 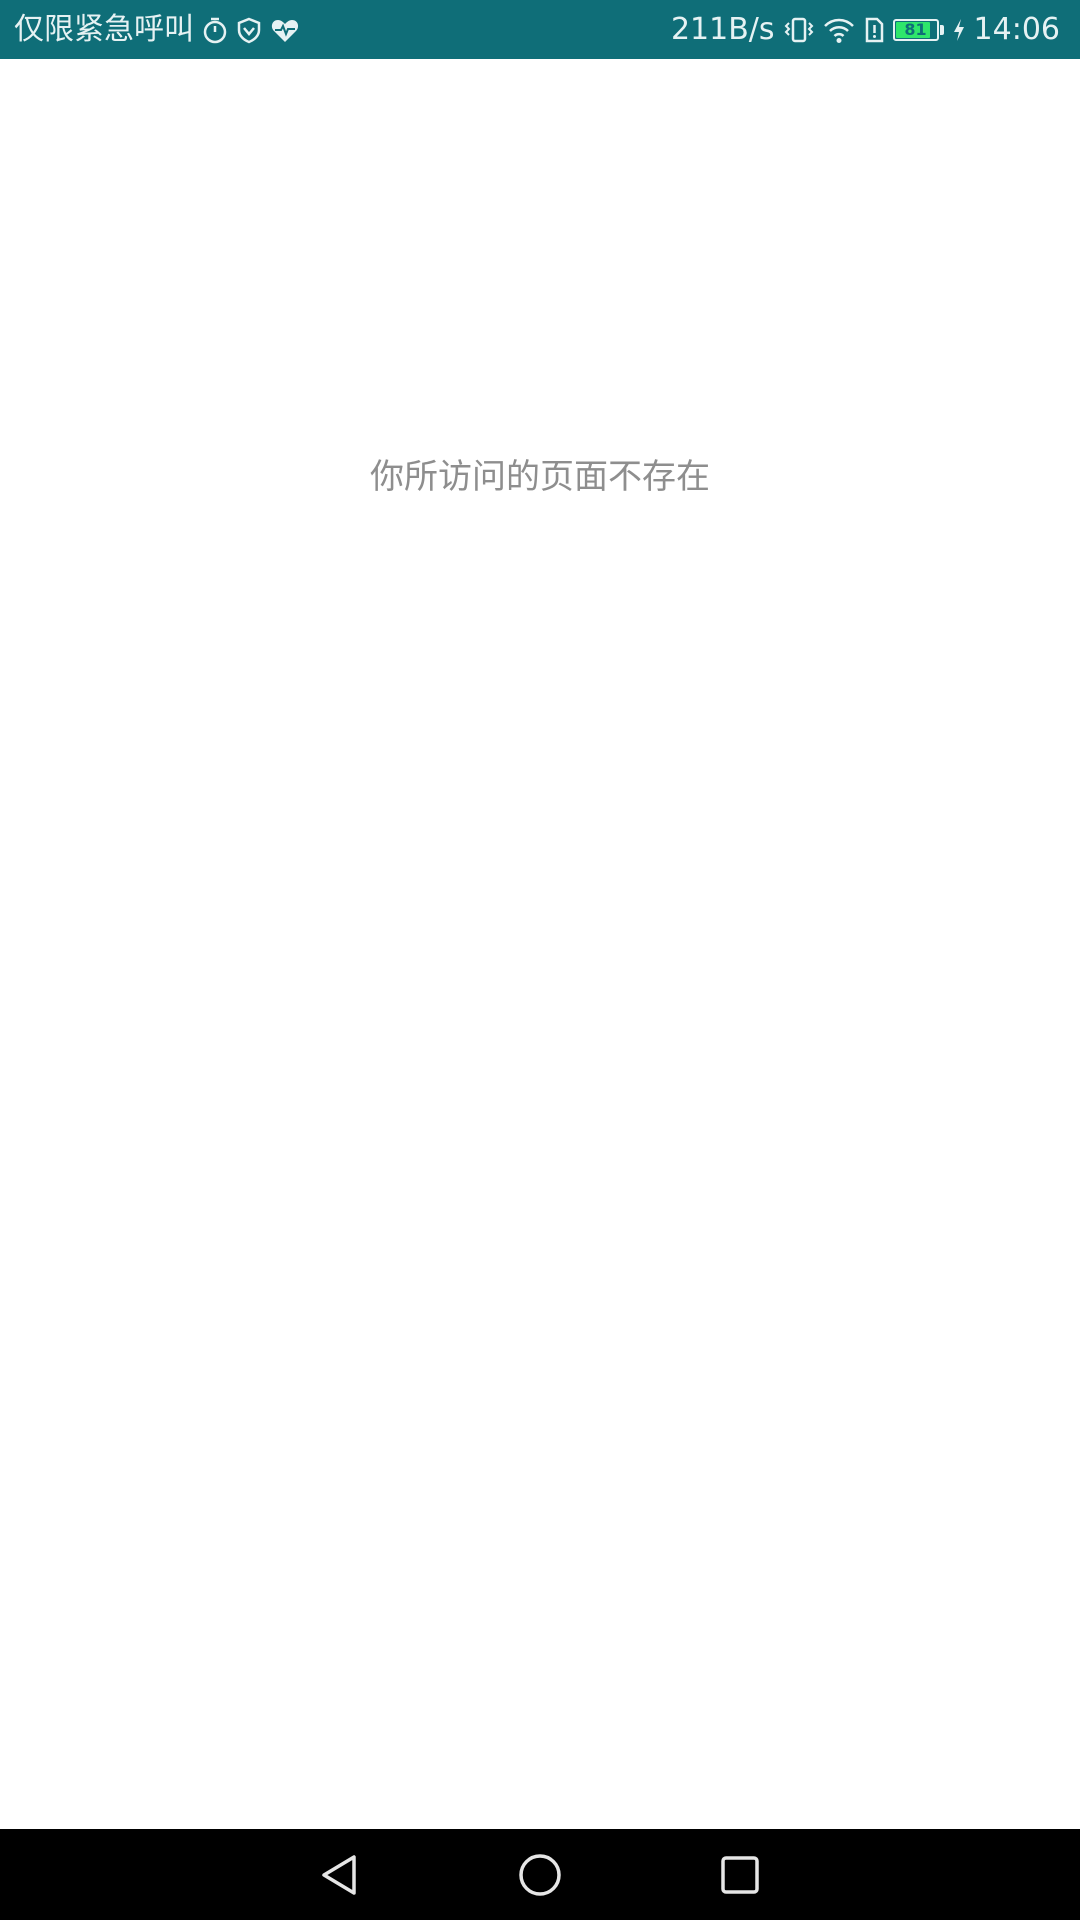 I want to click on recent-apps-button, so click(x=740, y=1875).